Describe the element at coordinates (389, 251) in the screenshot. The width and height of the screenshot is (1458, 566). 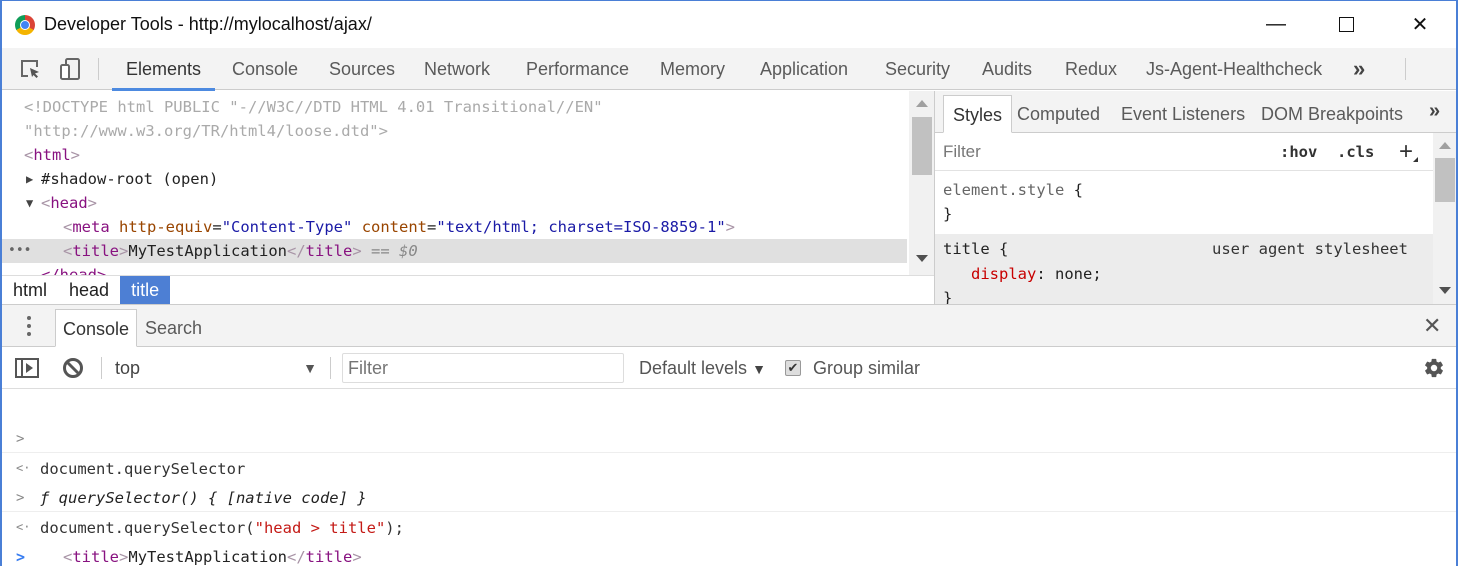
I see `selected-node-marker: == $0` at that location.